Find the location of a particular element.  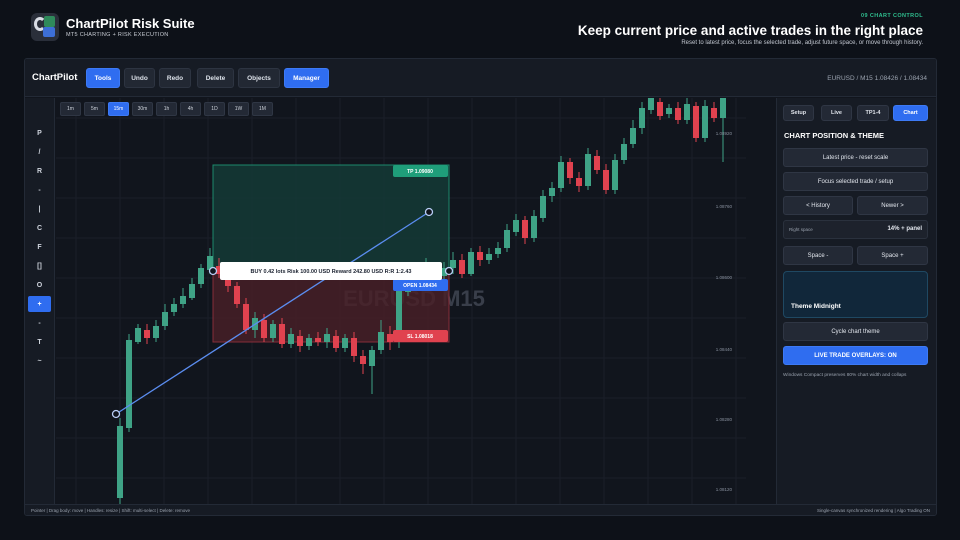

brand-label: ChartPilot is located at coordinates (55, 77).